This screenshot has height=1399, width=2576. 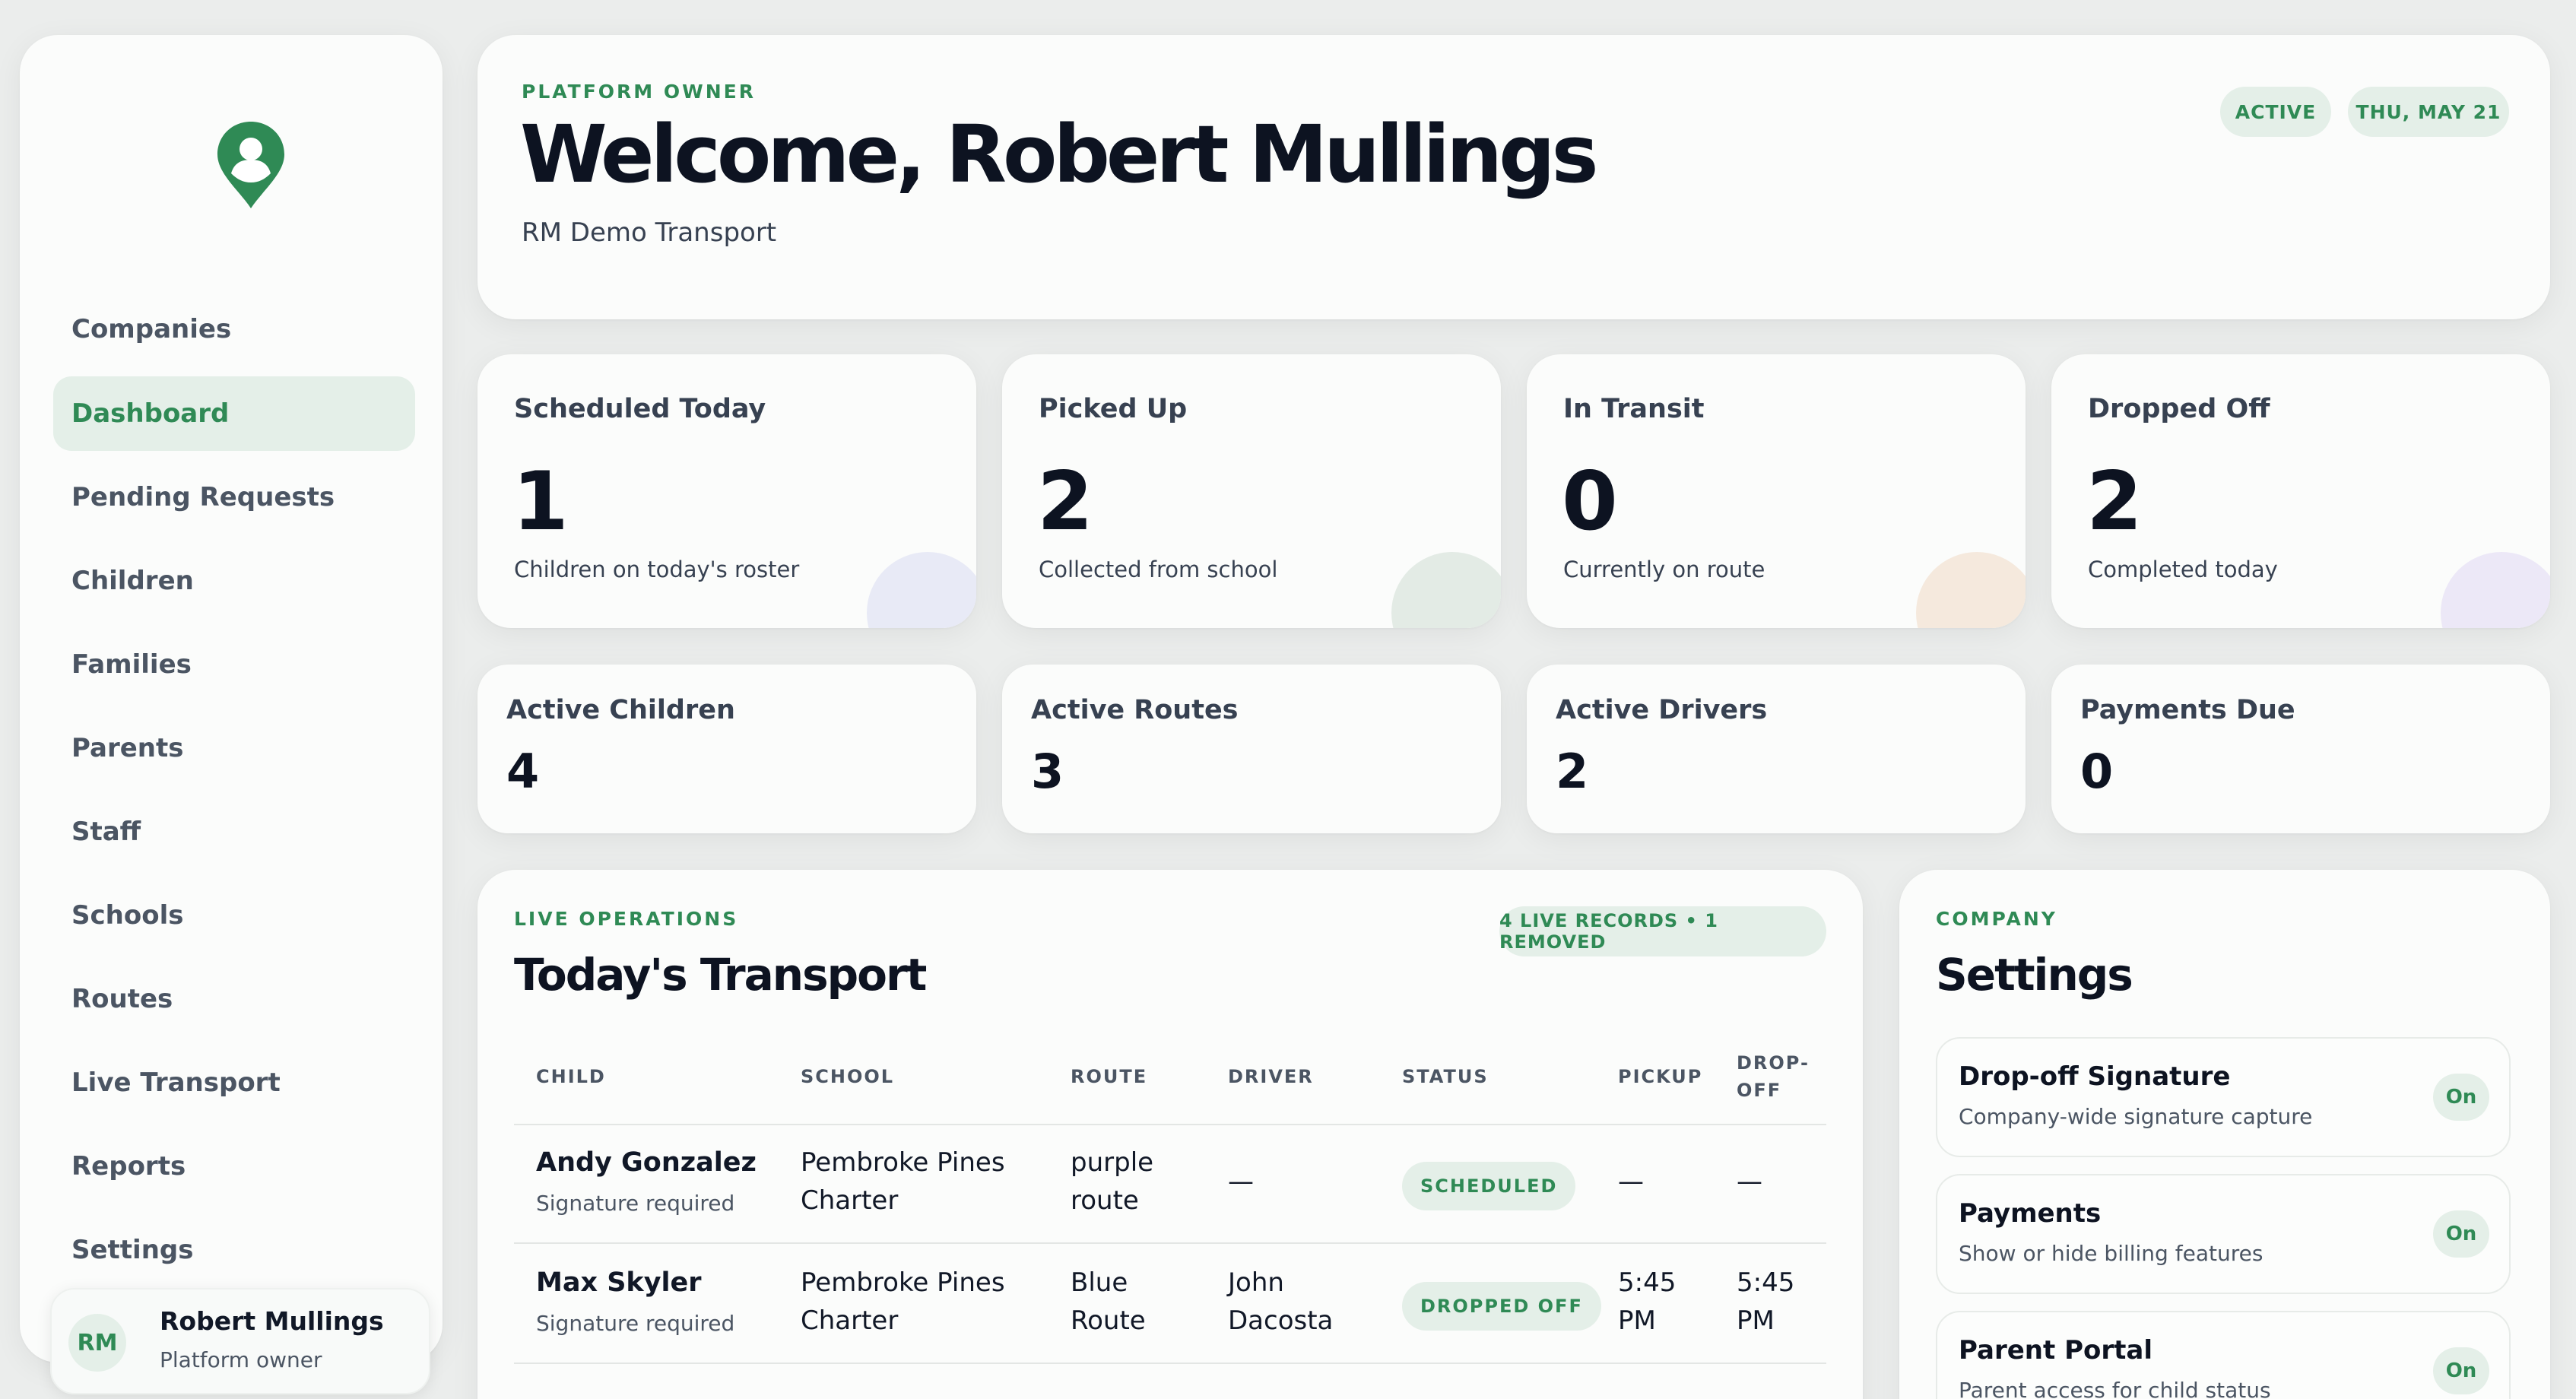 I want to click on pickup-line2: PM, so click(x=1637, y=1320).